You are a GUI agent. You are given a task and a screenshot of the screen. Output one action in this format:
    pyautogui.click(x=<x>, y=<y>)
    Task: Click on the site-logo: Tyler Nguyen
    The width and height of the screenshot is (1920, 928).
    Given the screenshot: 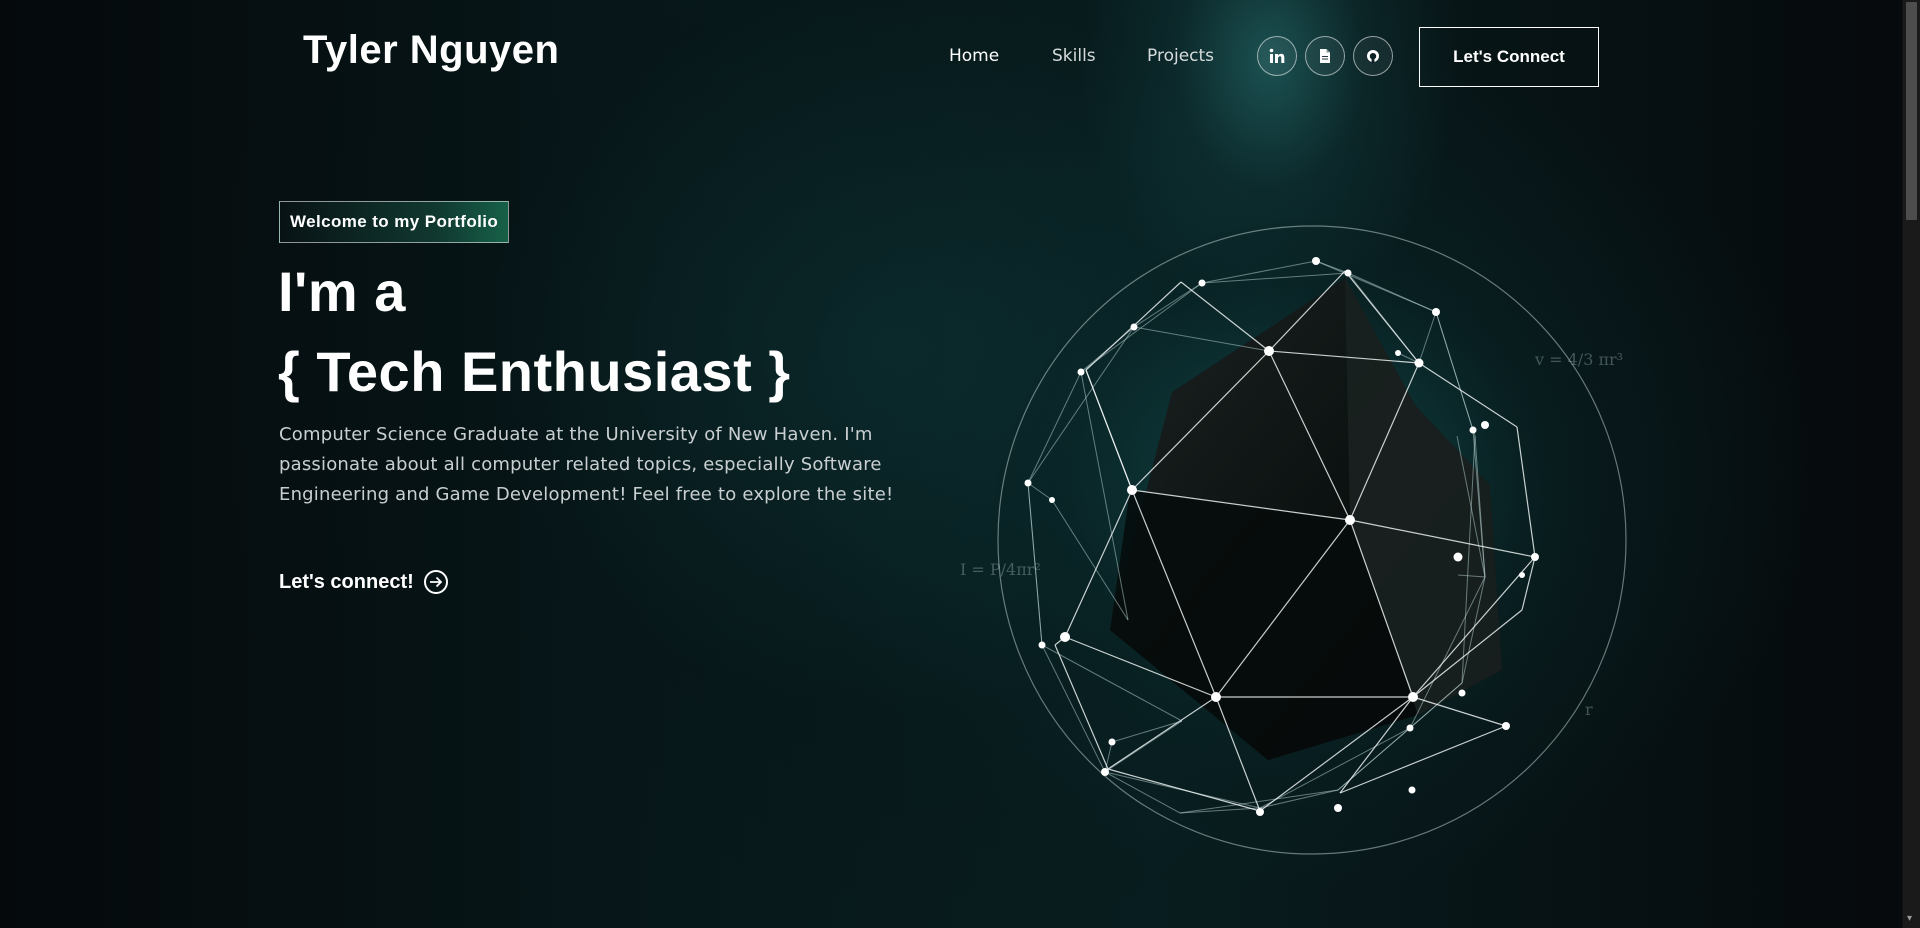 What is the action you would take?
    pyautogui.click(x=431, y=50)
    